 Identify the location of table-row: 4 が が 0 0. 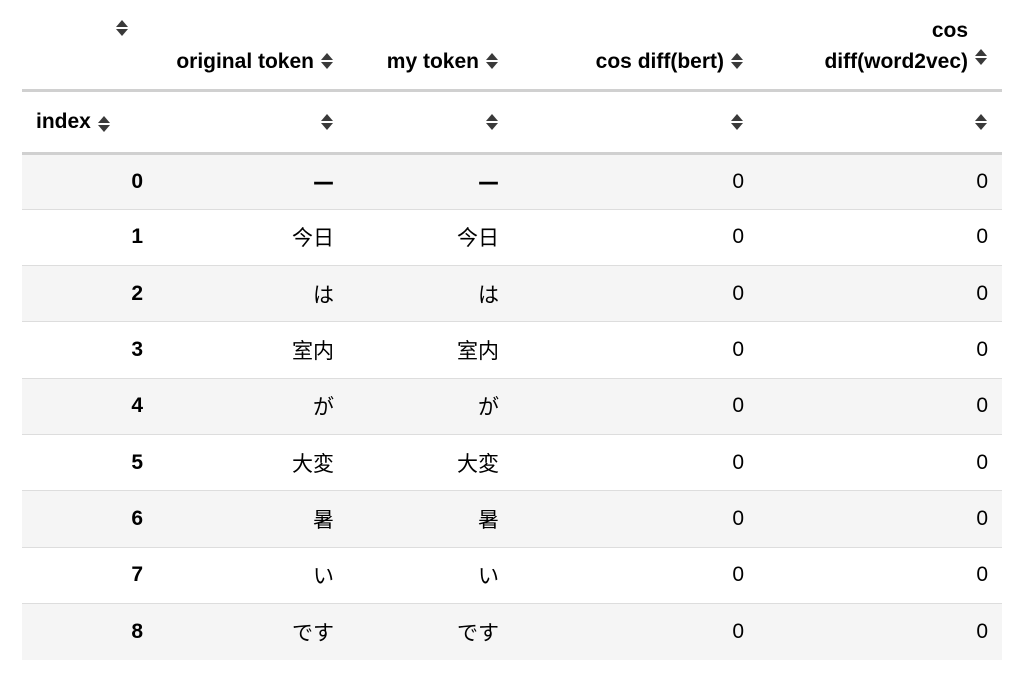
(512, 406).